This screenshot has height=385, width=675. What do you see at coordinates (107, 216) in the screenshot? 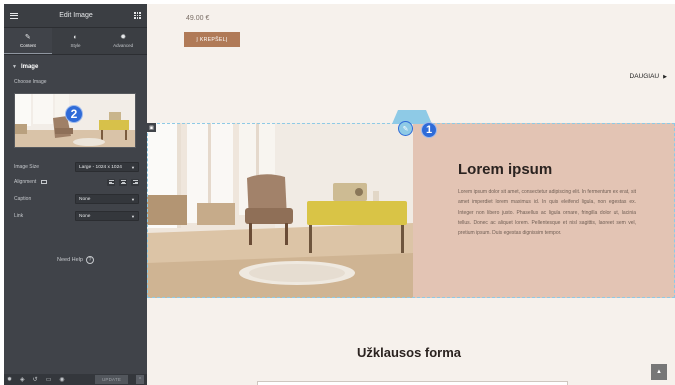
I see `link-select: None ▼` at bounding box center [107, 216].